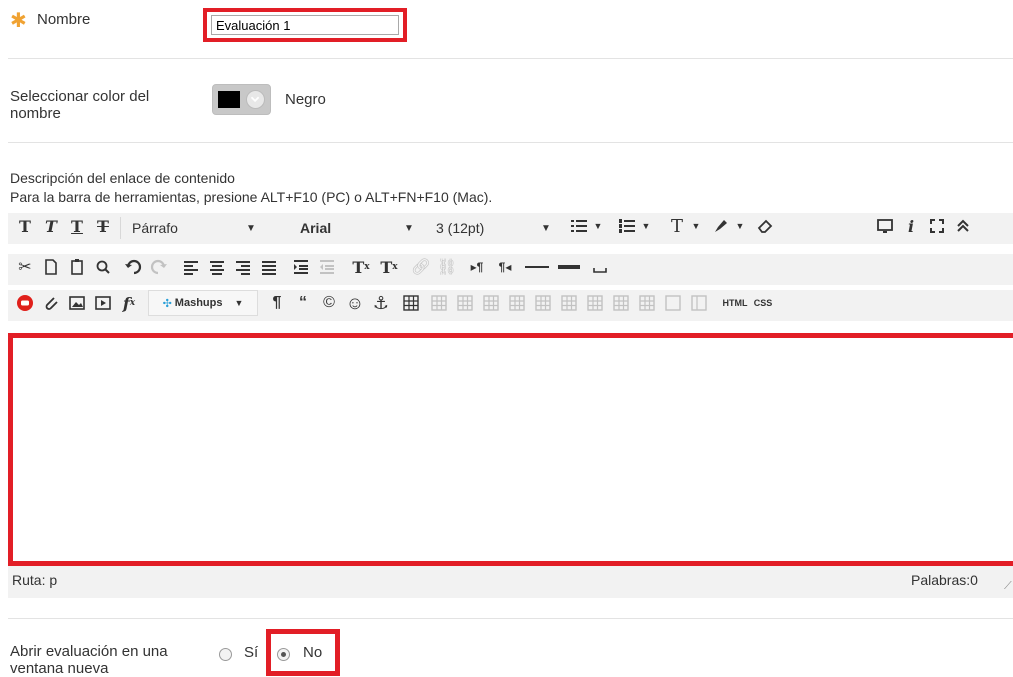 The image size is (1013, 677). I want to click on css-button: CSS, so click(763, 303).